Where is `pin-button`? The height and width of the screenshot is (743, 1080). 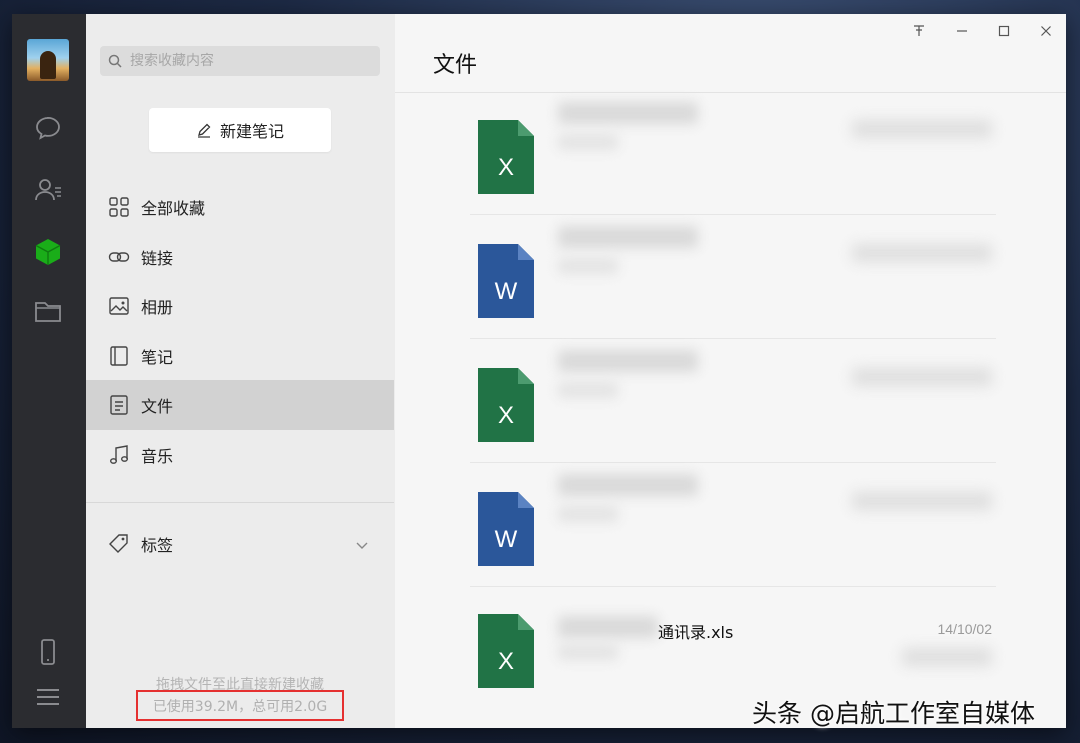 pin-button is located at coordinates (919, 31).